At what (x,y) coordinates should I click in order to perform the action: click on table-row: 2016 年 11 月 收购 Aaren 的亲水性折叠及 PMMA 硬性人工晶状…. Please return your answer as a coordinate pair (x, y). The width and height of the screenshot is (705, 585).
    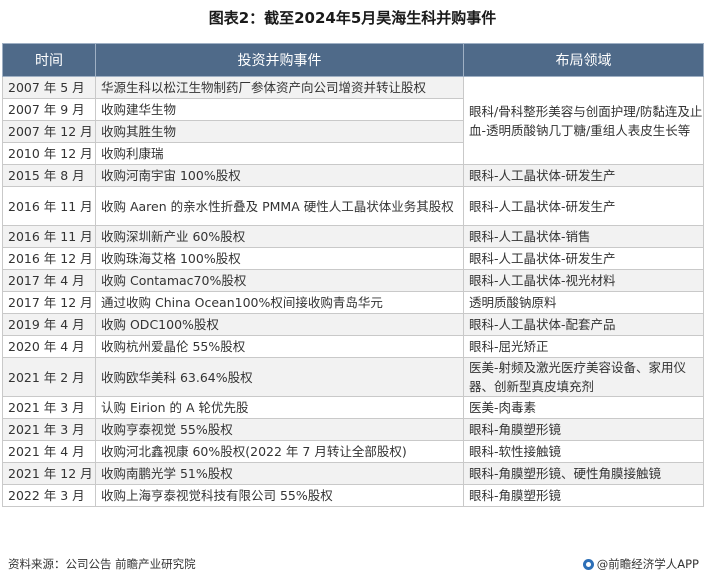
    Looking at the image, I should click on (353, 206).